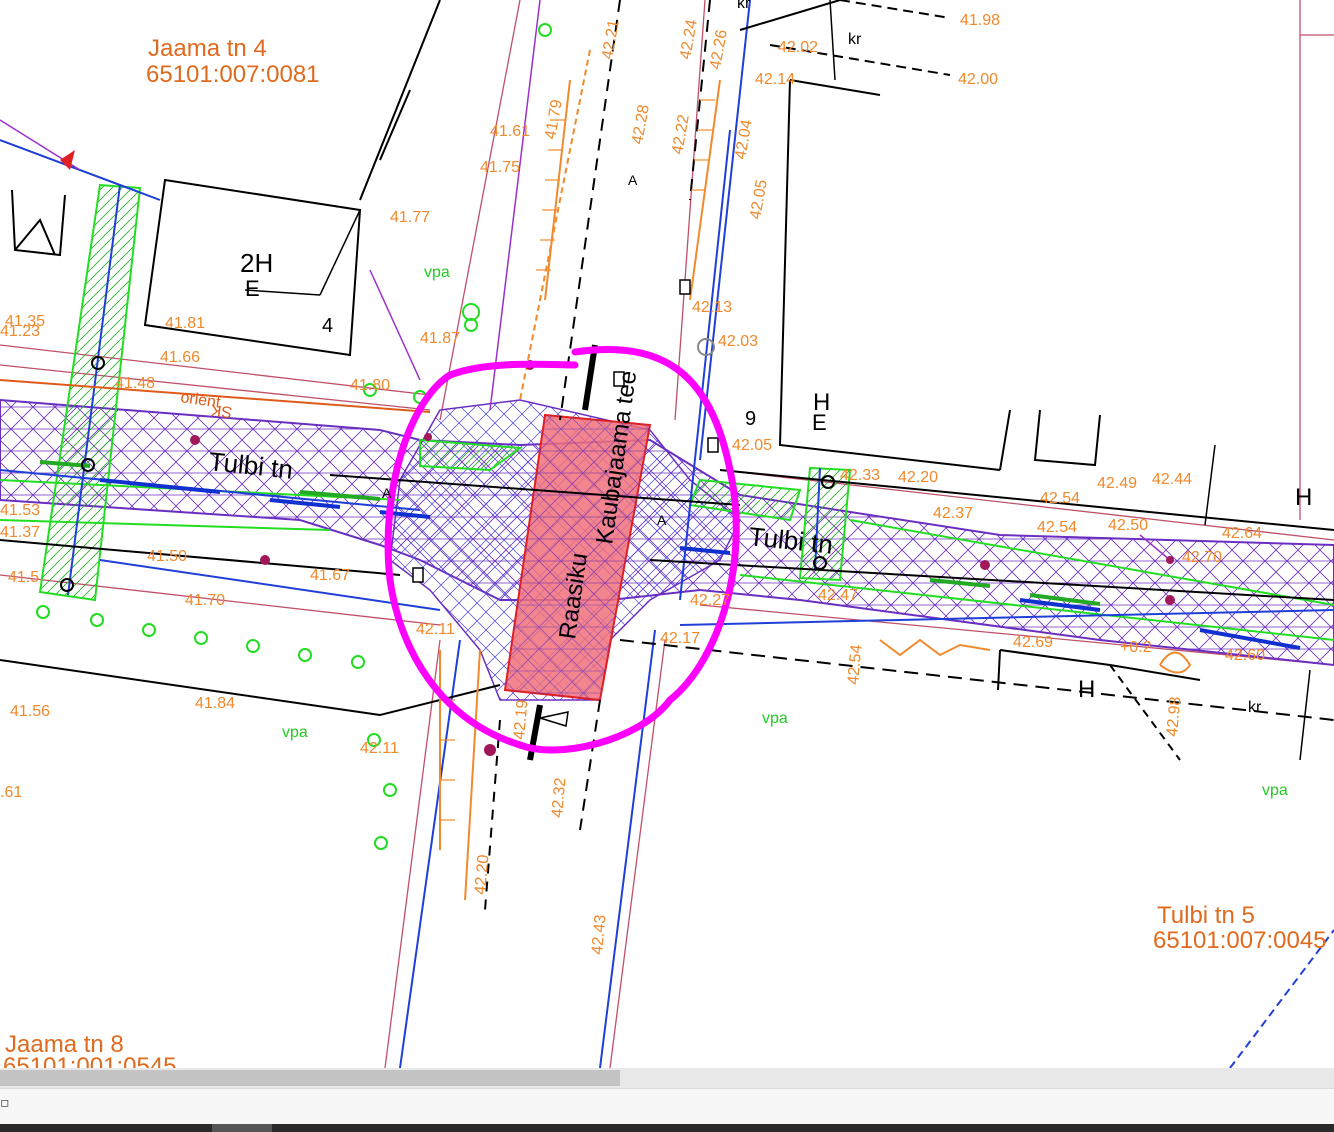  What do you see at coordinates (167, 556) in the screenshot?
I see `elevation-label: 41.50` at bounding box center [167, 556].